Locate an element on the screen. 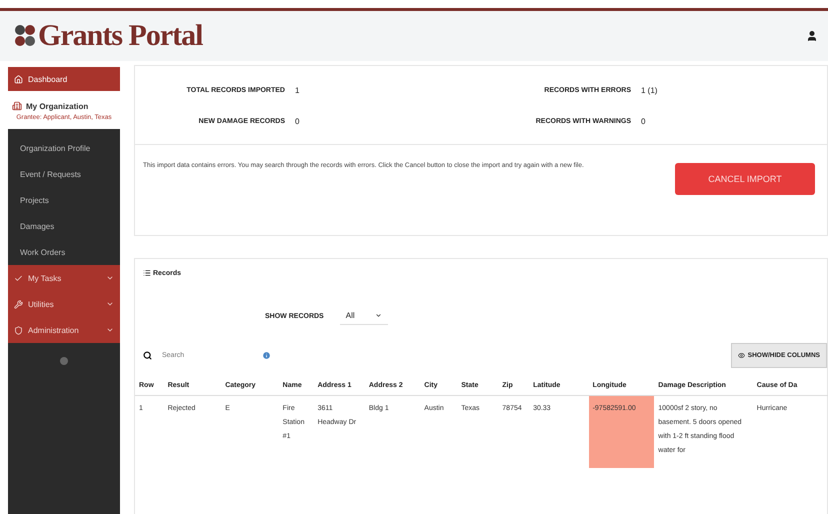 Image resolution: width=828 pixels, height=514 pixels. wrench-icon is located at coordinates (18, 304).